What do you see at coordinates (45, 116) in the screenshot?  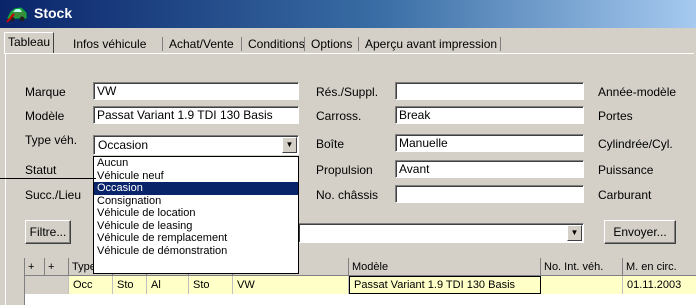 I see `modele-label: Modèle` at bounding box center [45, 116].